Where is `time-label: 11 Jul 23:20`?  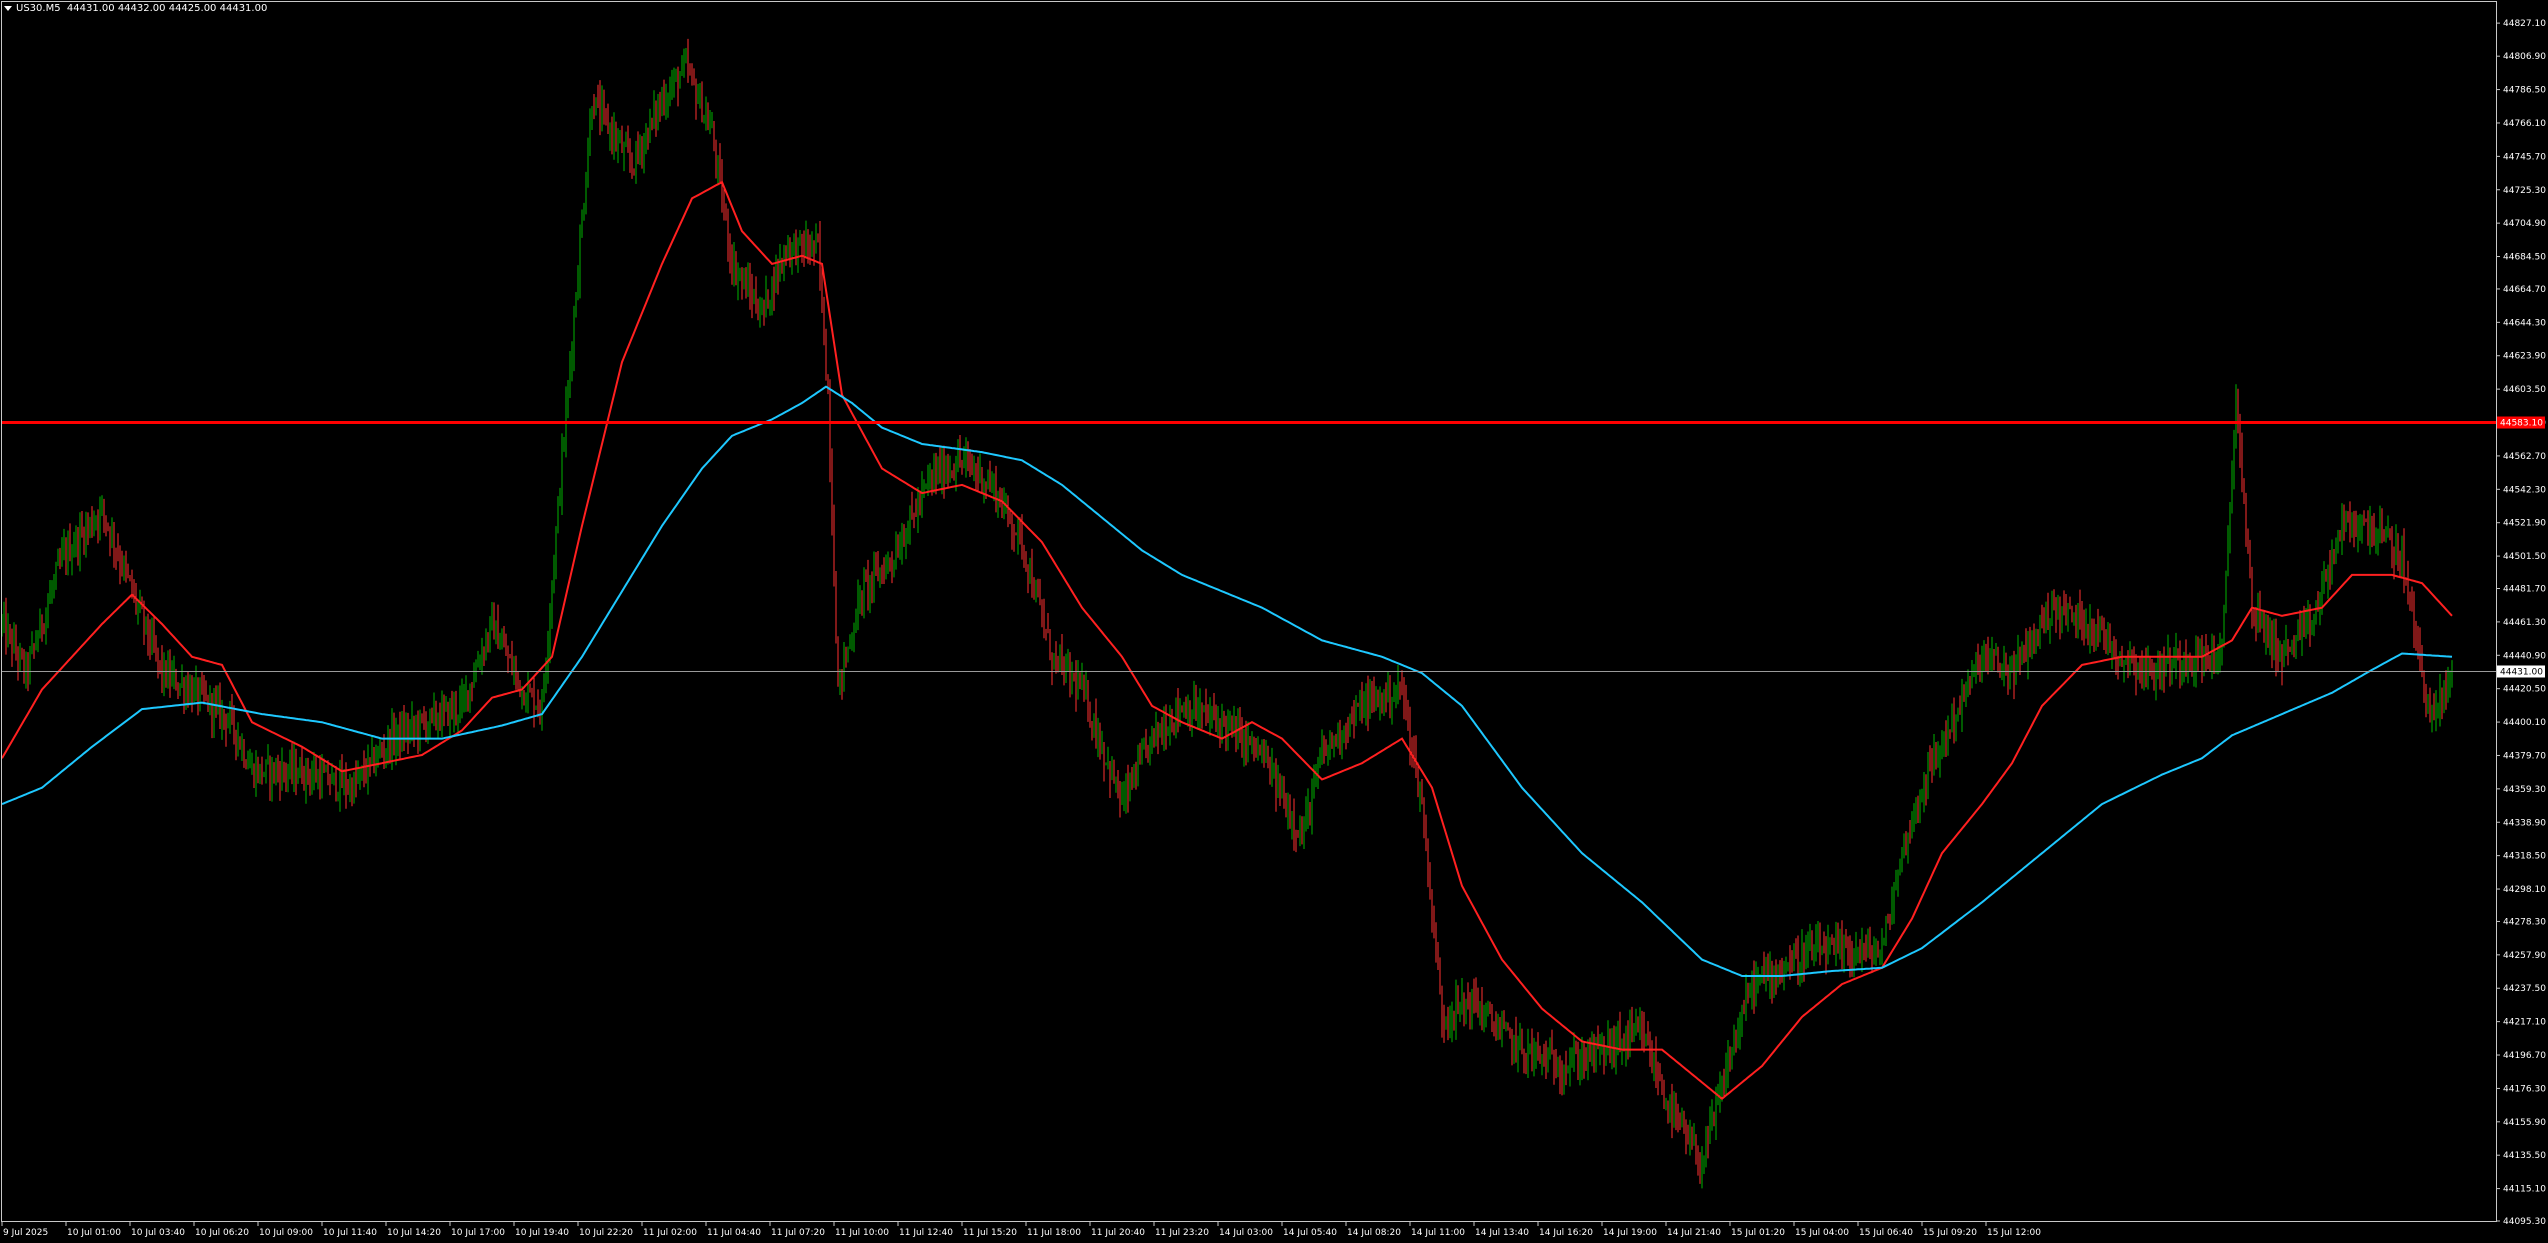
time-label: 11 Jul 23:20 is located at coordinates (1182, 1233).